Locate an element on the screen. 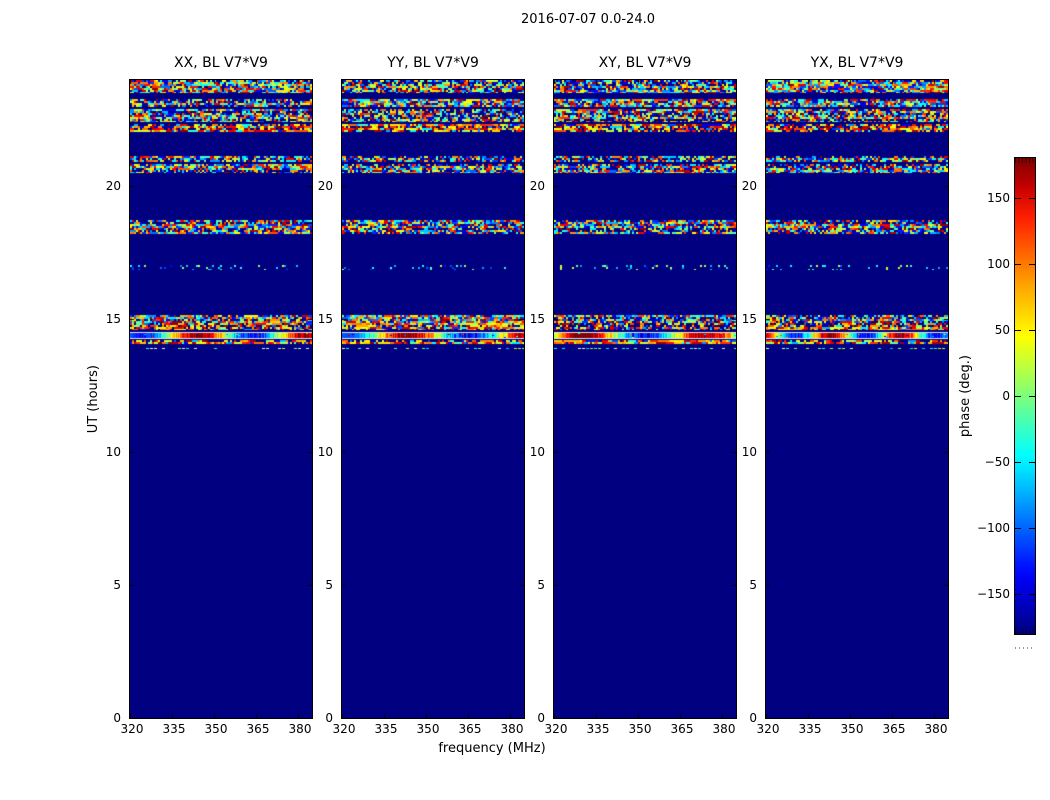 The width and height of the screenshot is (1050, 800). colorbar-tick-label: 100 is located at coordinates (998, 264).